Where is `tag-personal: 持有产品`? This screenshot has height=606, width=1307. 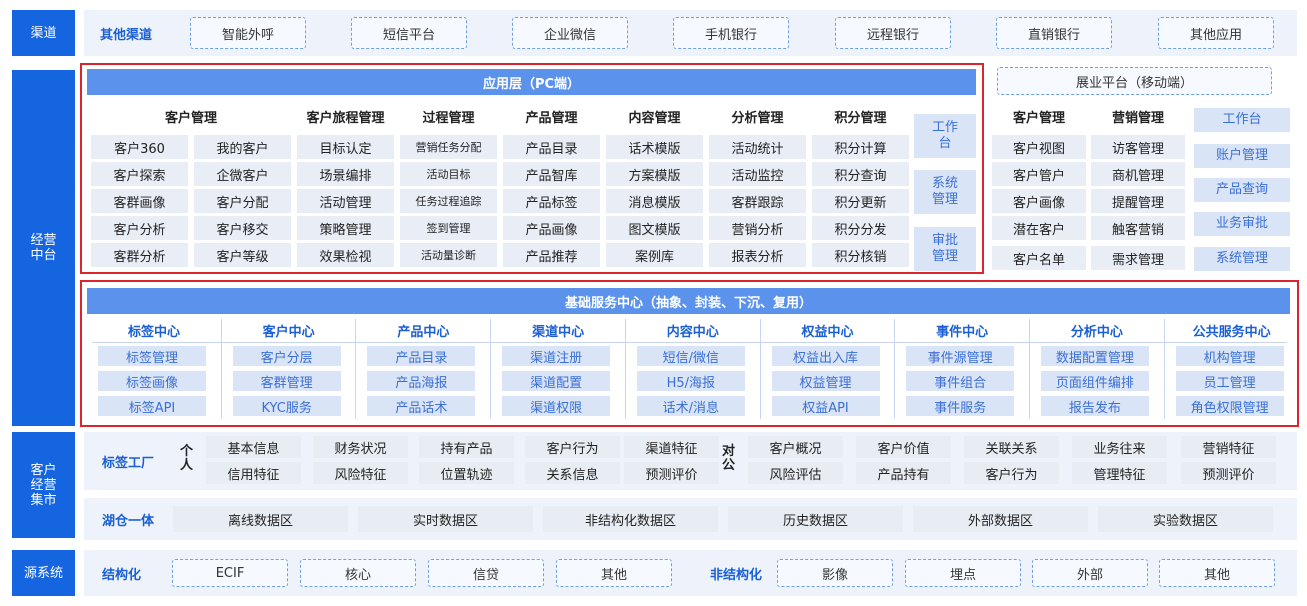 tag-personal: 持有产品 is located at coordinates (466, 447).